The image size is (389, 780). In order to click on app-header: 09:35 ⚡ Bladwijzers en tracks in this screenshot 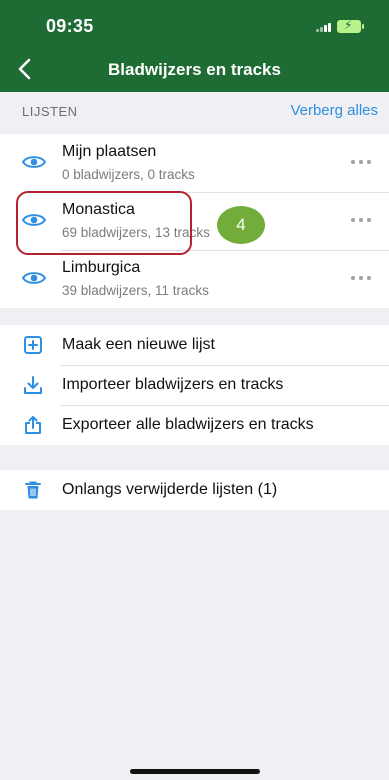, I will do `click(194, 46)`.